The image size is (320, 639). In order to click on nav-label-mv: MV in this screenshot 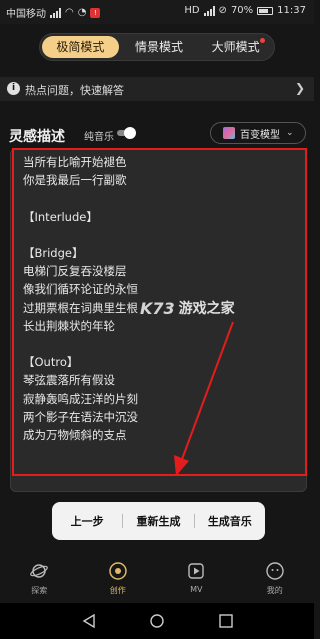, I will do `click(196, 589)`.